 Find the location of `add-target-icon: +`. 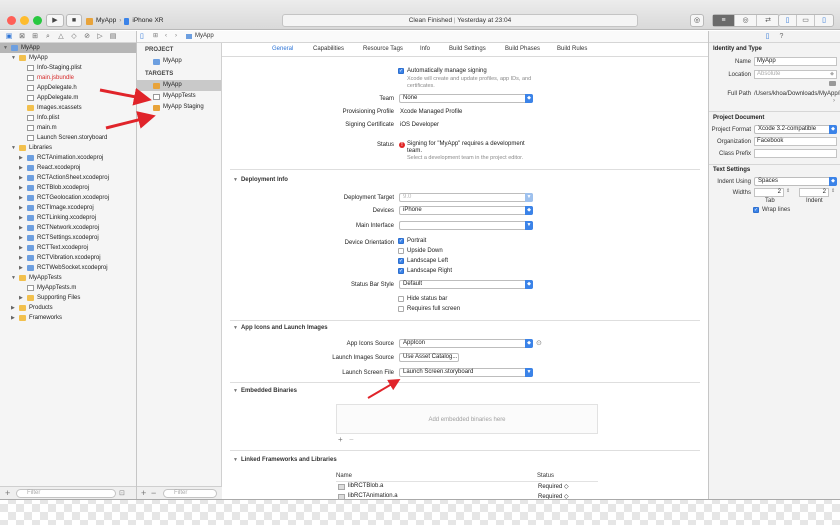

add-target-icon: + is located at coordinates (143, 493).